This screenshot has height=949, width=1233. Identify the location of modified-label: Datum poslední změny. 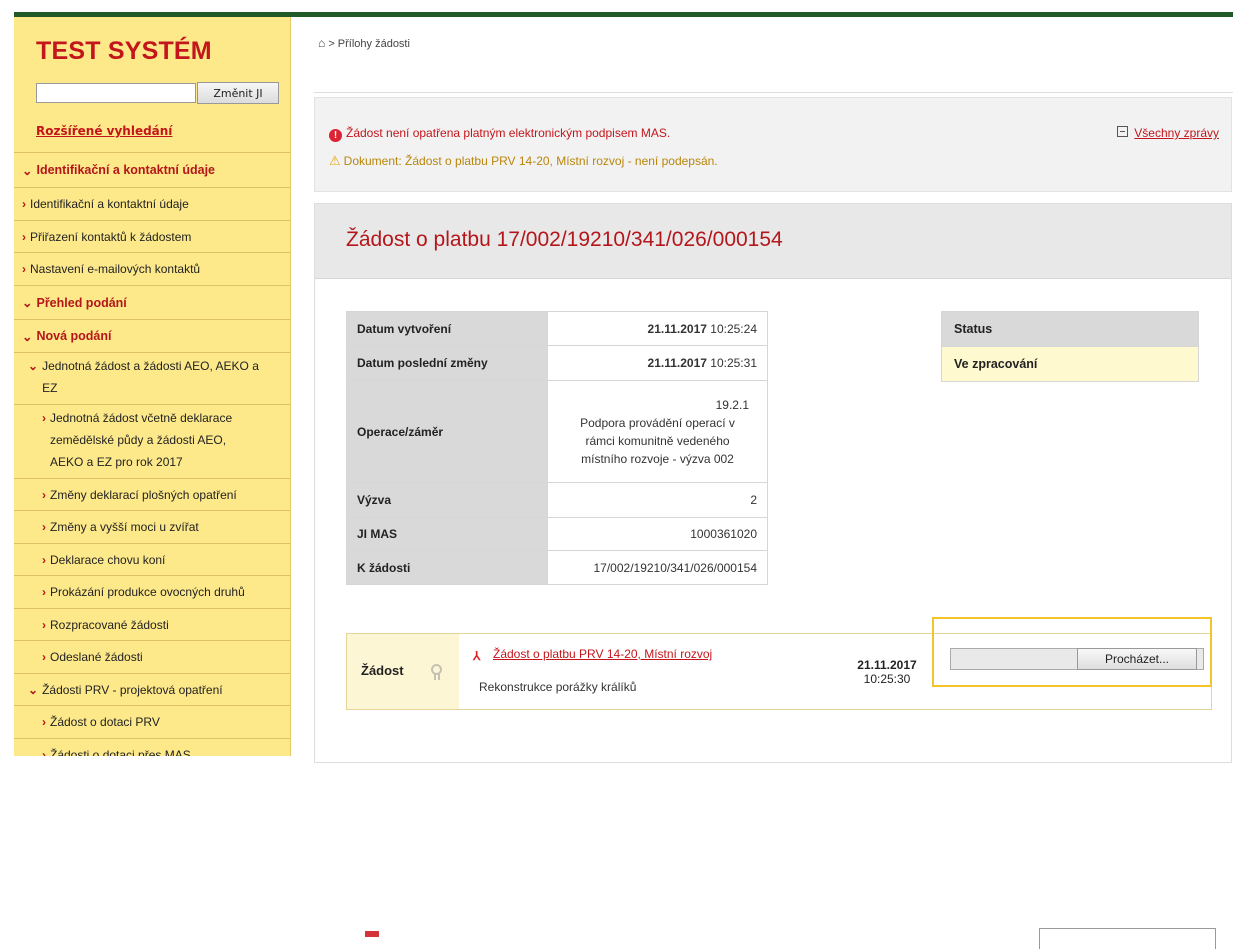
(447, 363).